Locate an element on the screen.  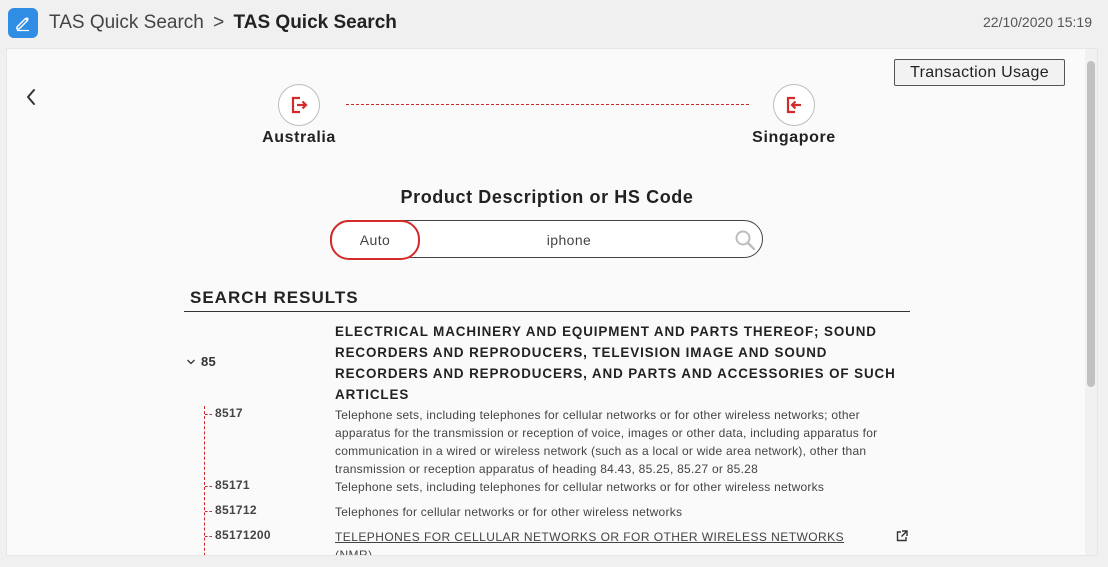
divider is located at coordinates (547, 311).